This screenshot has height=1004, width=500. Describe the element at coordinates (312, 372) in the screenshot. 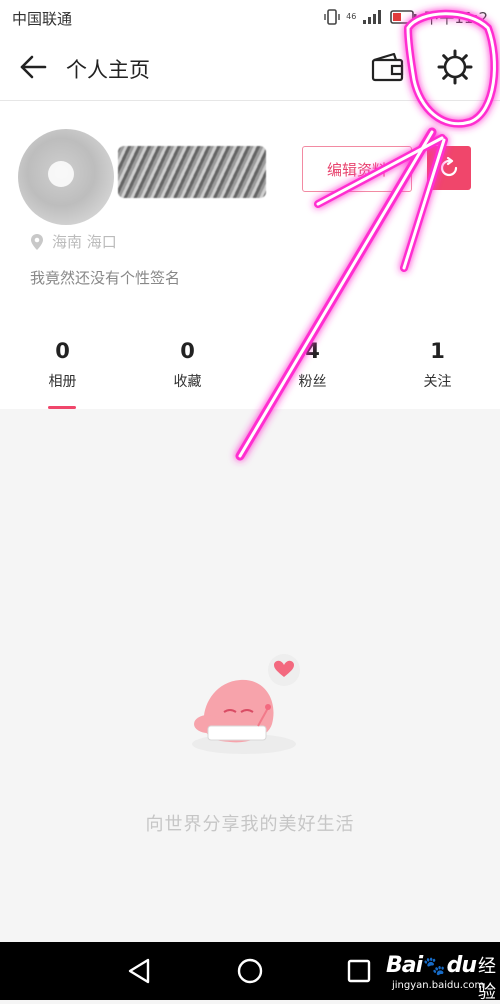

I see `tab-followers: 4 粉丝` at that location.